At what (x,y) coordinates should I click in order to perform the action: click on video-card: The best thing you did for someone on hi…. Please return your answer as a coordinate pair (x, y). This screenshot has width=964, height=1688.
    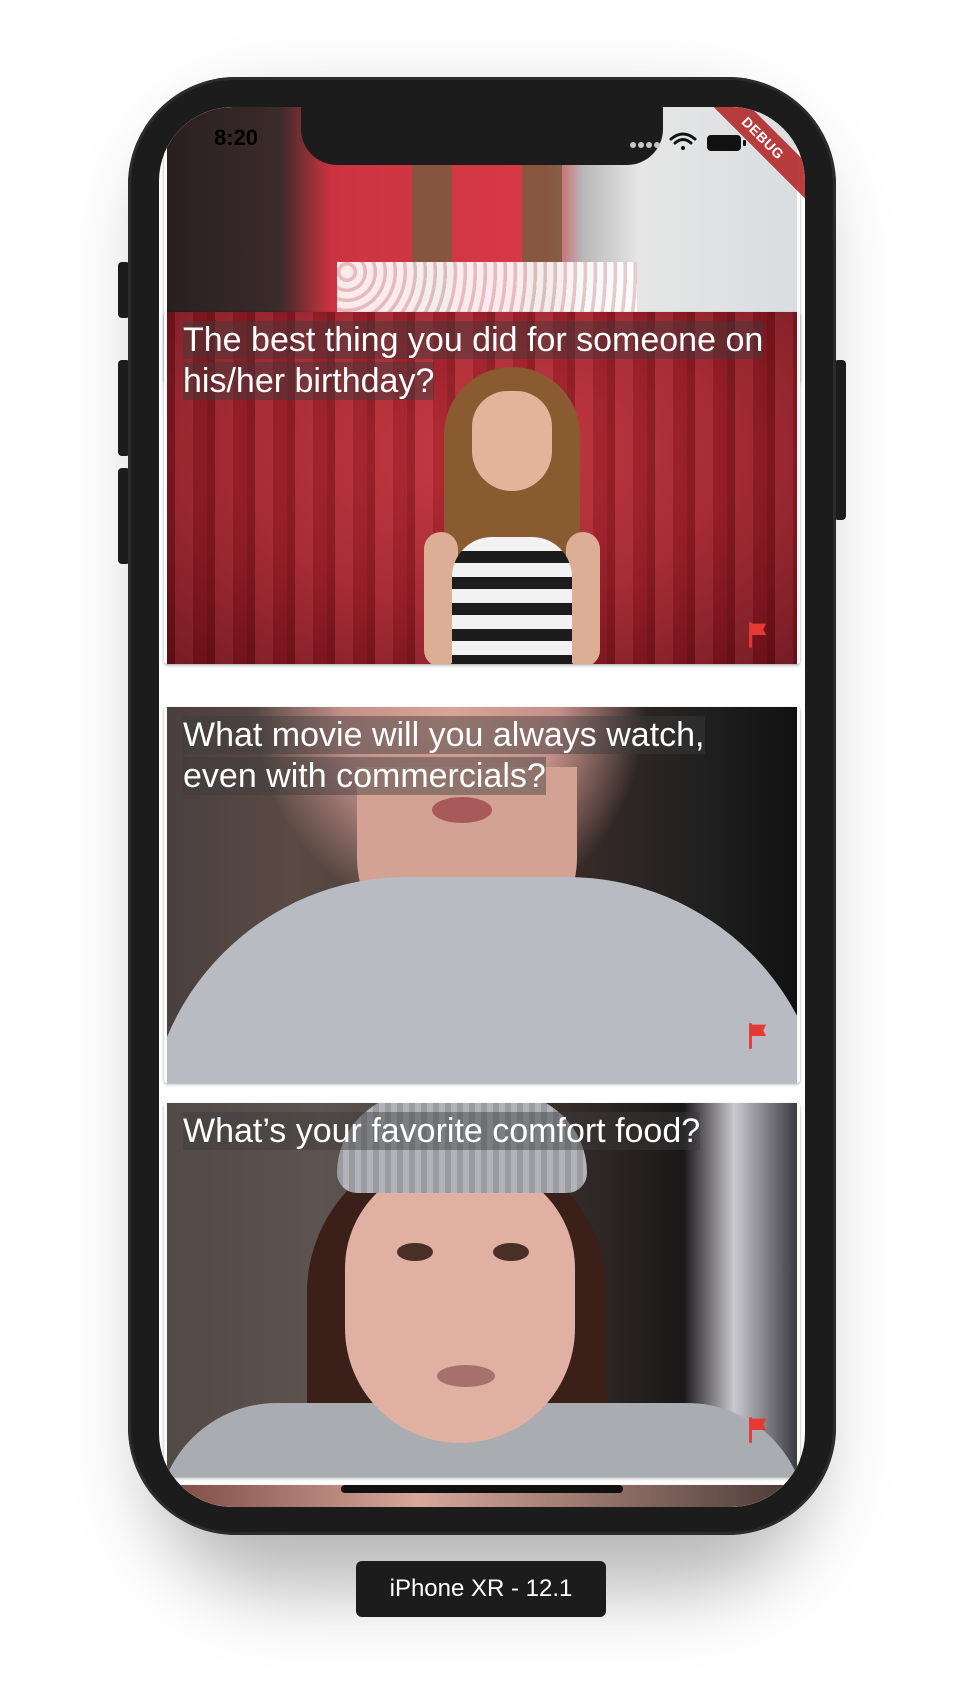
    Looking at the image, I should click on (482, 488).